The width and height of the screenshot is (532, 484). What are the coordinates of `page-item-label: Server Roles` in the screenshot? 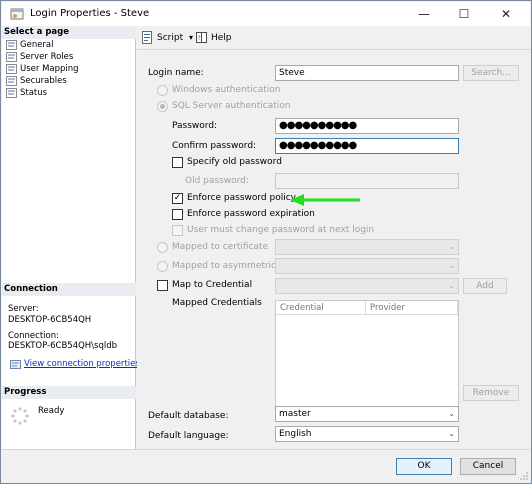 It's located at (47, 57).